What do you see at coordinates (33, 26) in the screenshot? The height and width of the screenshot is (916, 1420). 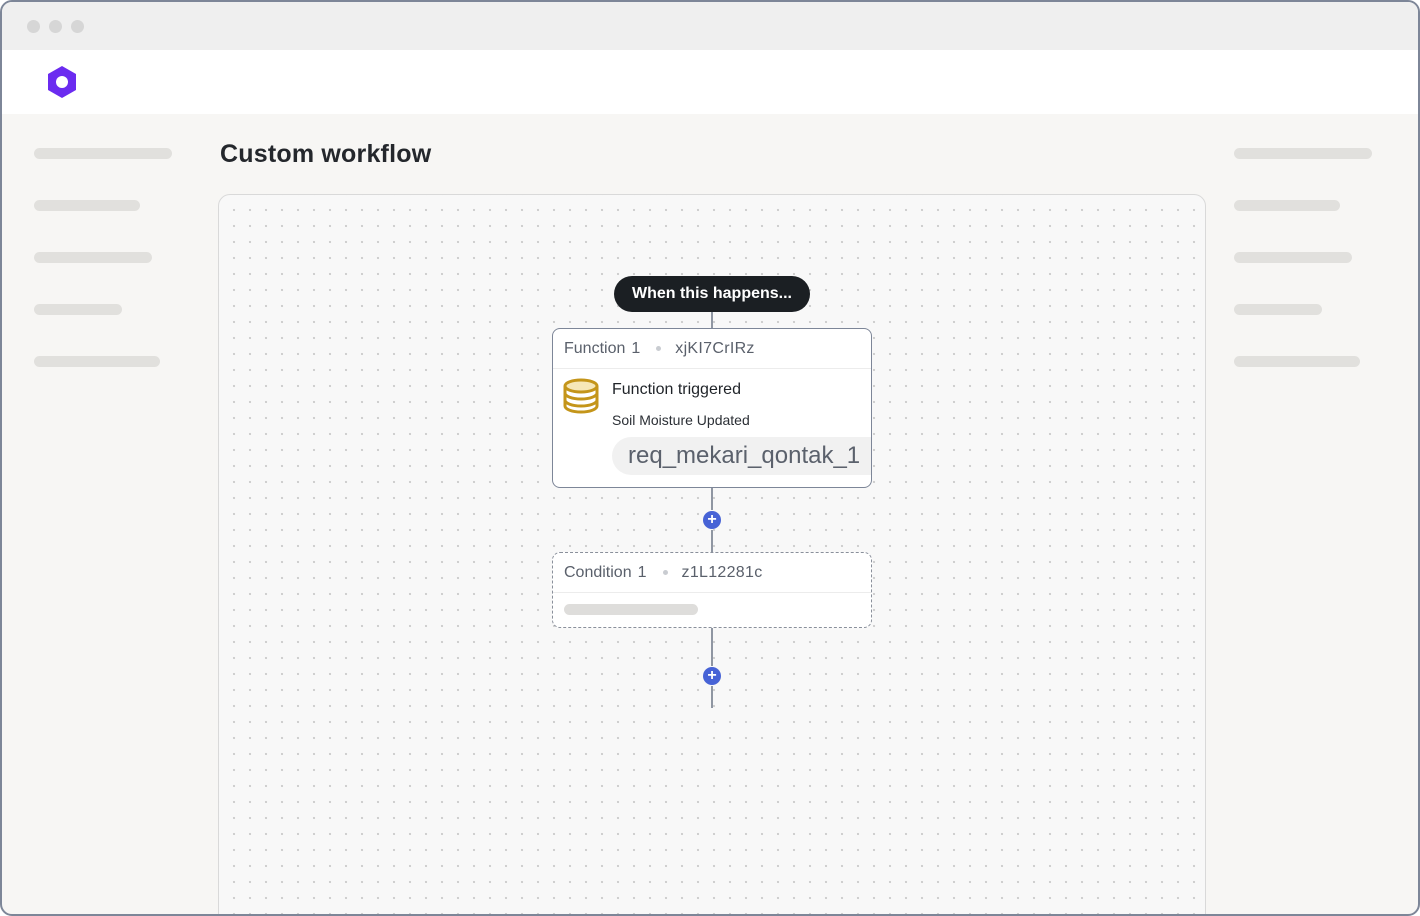 I see `window-close-dot` at bounding box center [33, 26].